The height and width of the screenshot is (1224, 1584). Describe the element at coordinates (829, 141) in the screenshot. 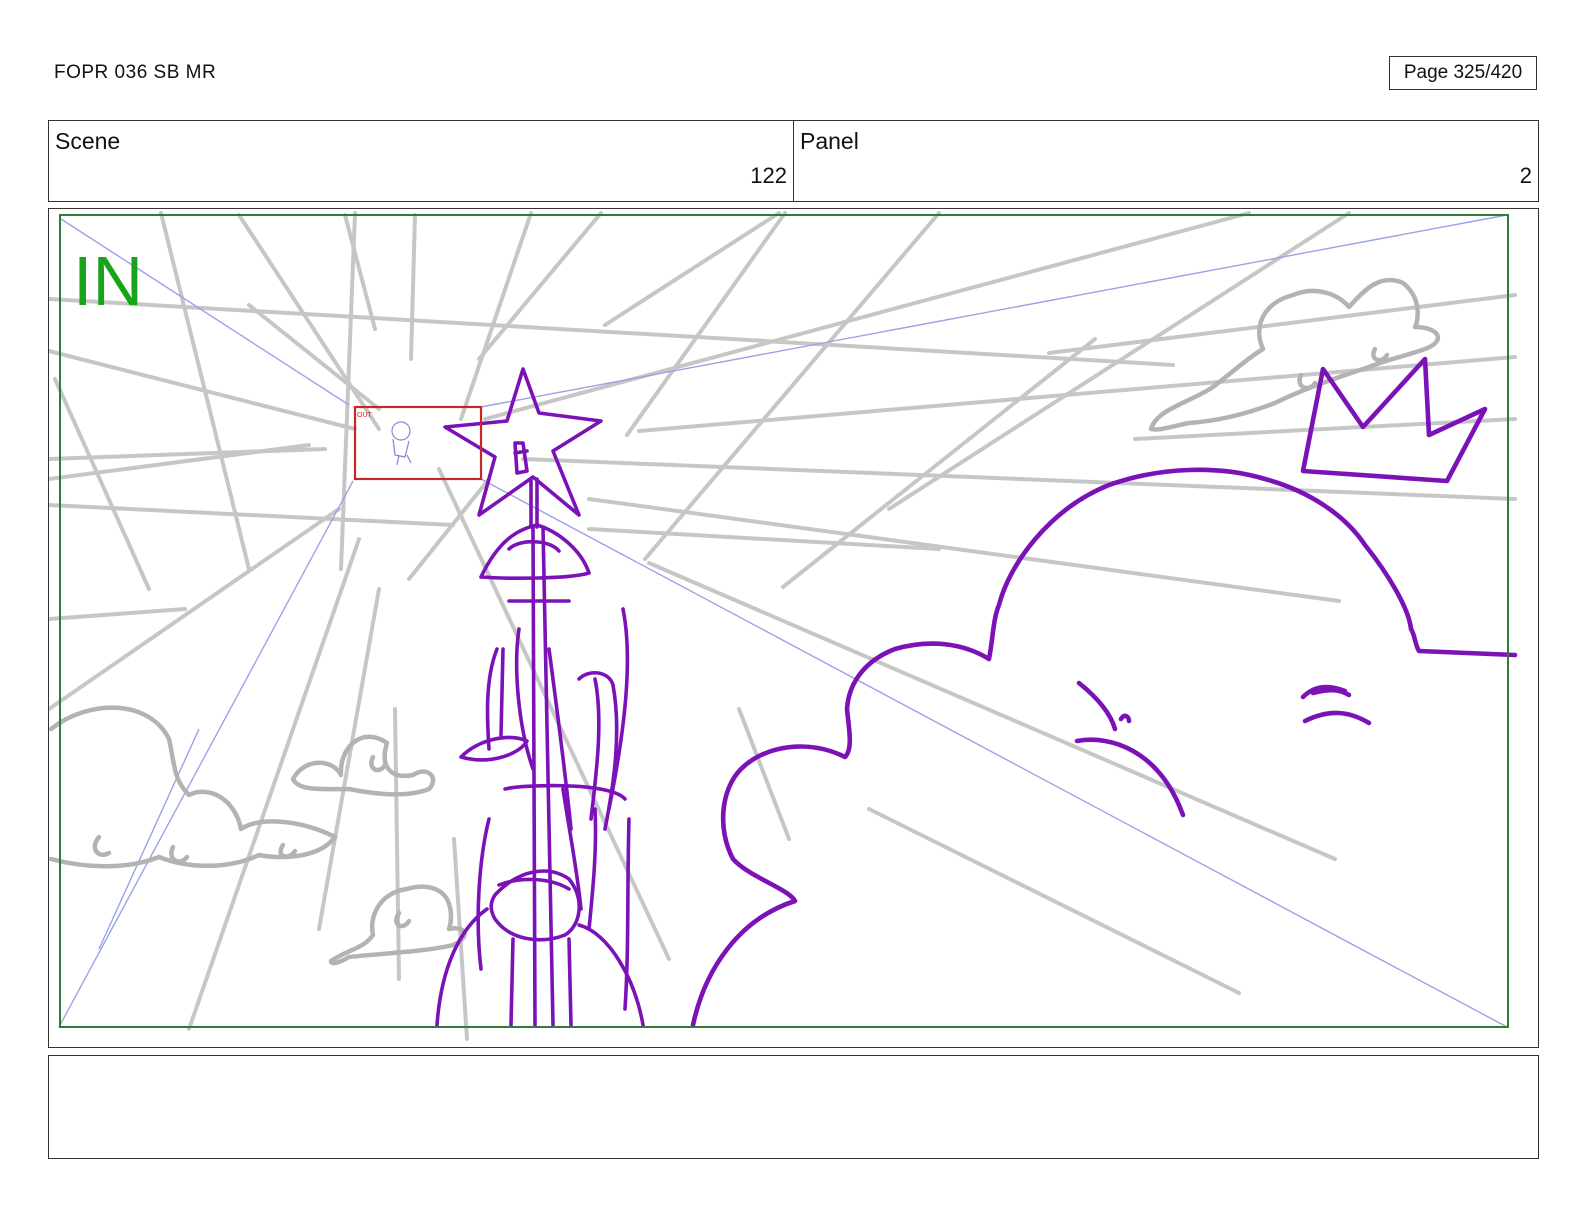

I see `panel-label: Panel` at that location.